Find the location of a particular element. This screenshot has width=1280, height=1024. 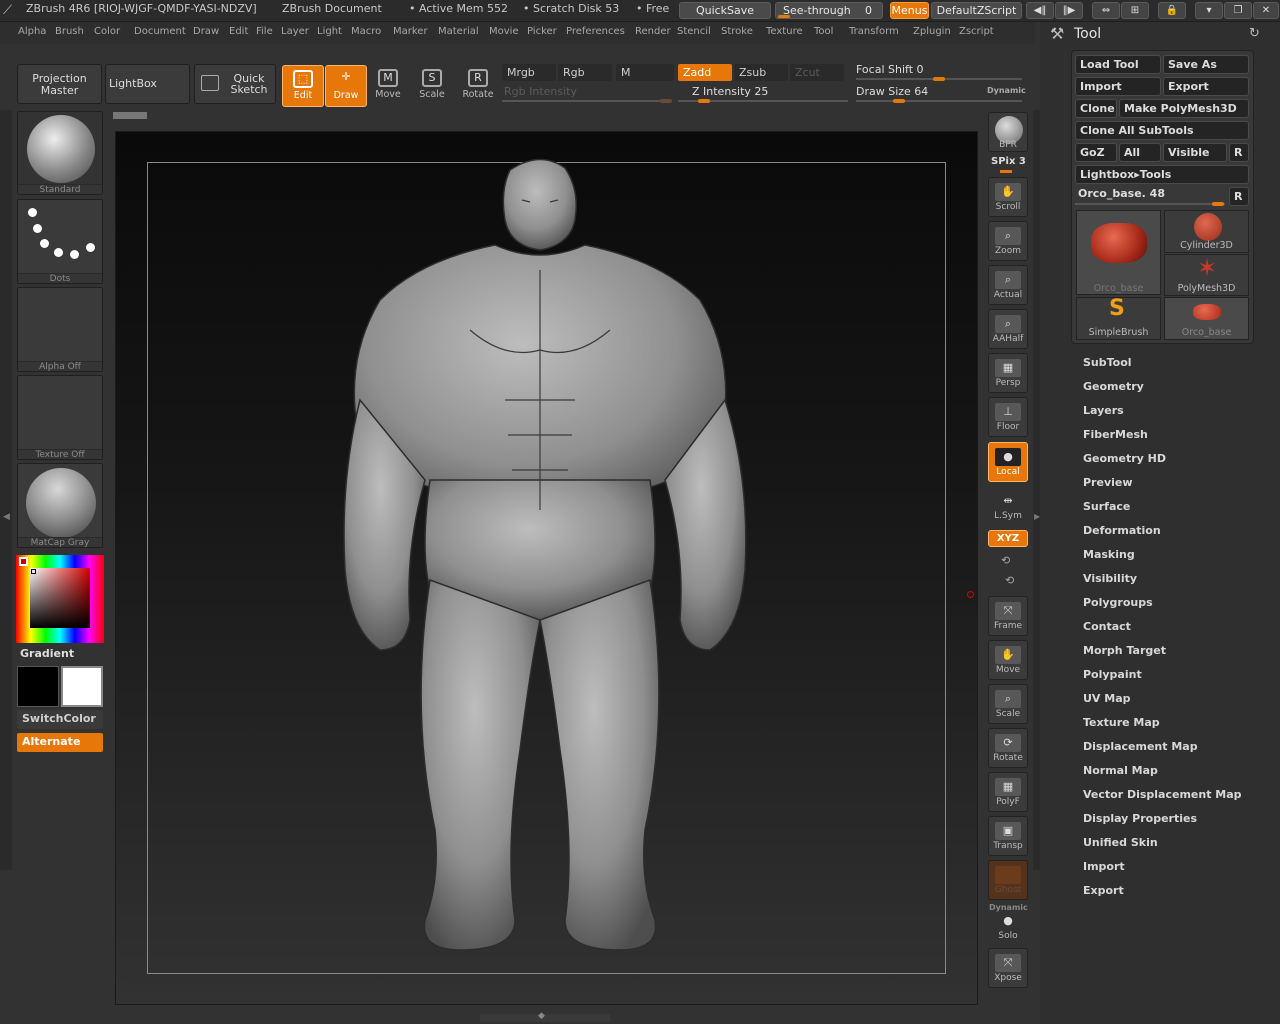

xyz-button: XYZ is located at coordinates (1008, 538).